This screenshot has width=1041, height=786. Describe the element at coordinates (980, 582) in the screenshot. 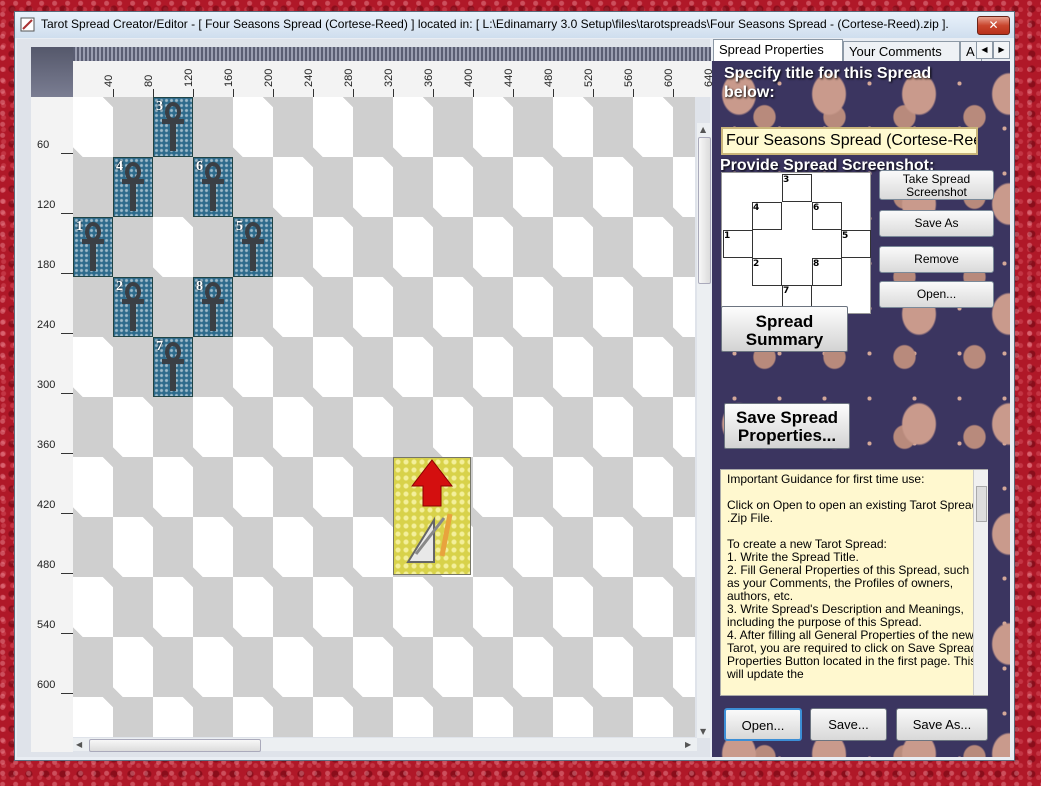

I see `guidance-scrollbar` at that location.